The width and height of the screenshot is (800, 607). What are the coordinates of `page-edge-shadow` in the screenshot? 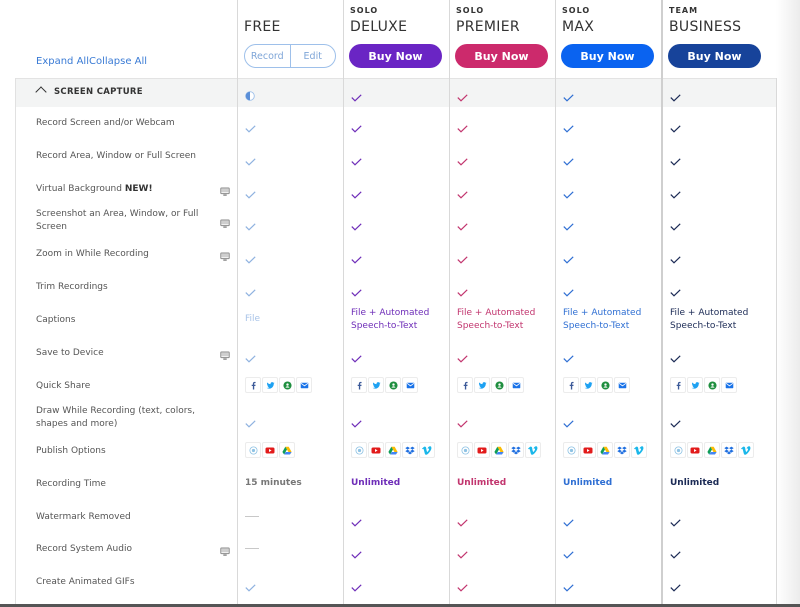 It's located at (788, 303).